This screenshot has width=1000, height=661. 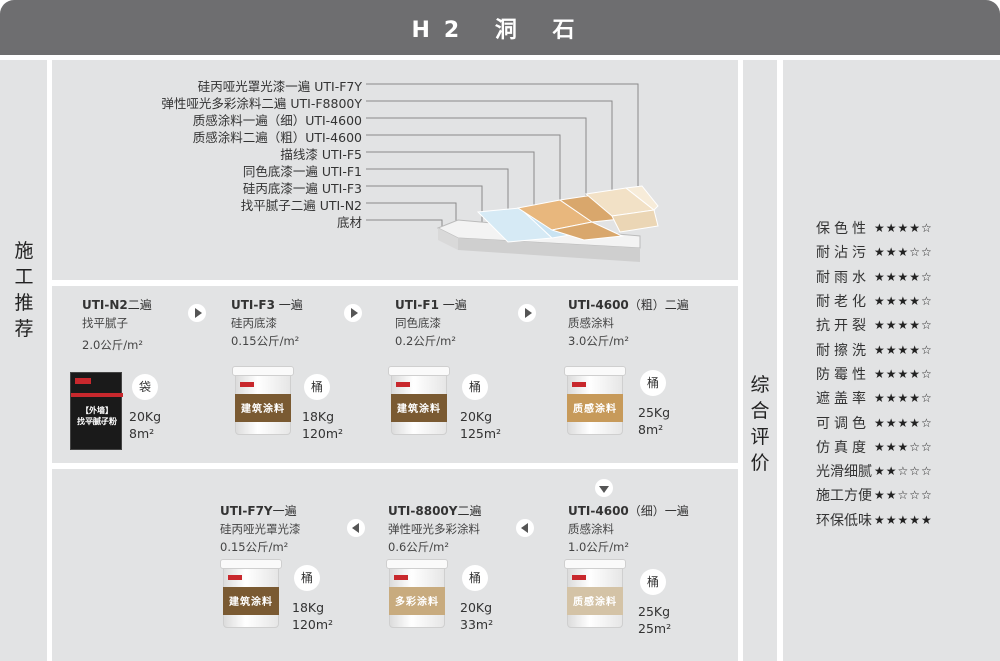 What do you see at coordinates (654, 421) in the screenshot?
I see `product-spec: 25Kg 8m²` at bounding box center [654, 421].